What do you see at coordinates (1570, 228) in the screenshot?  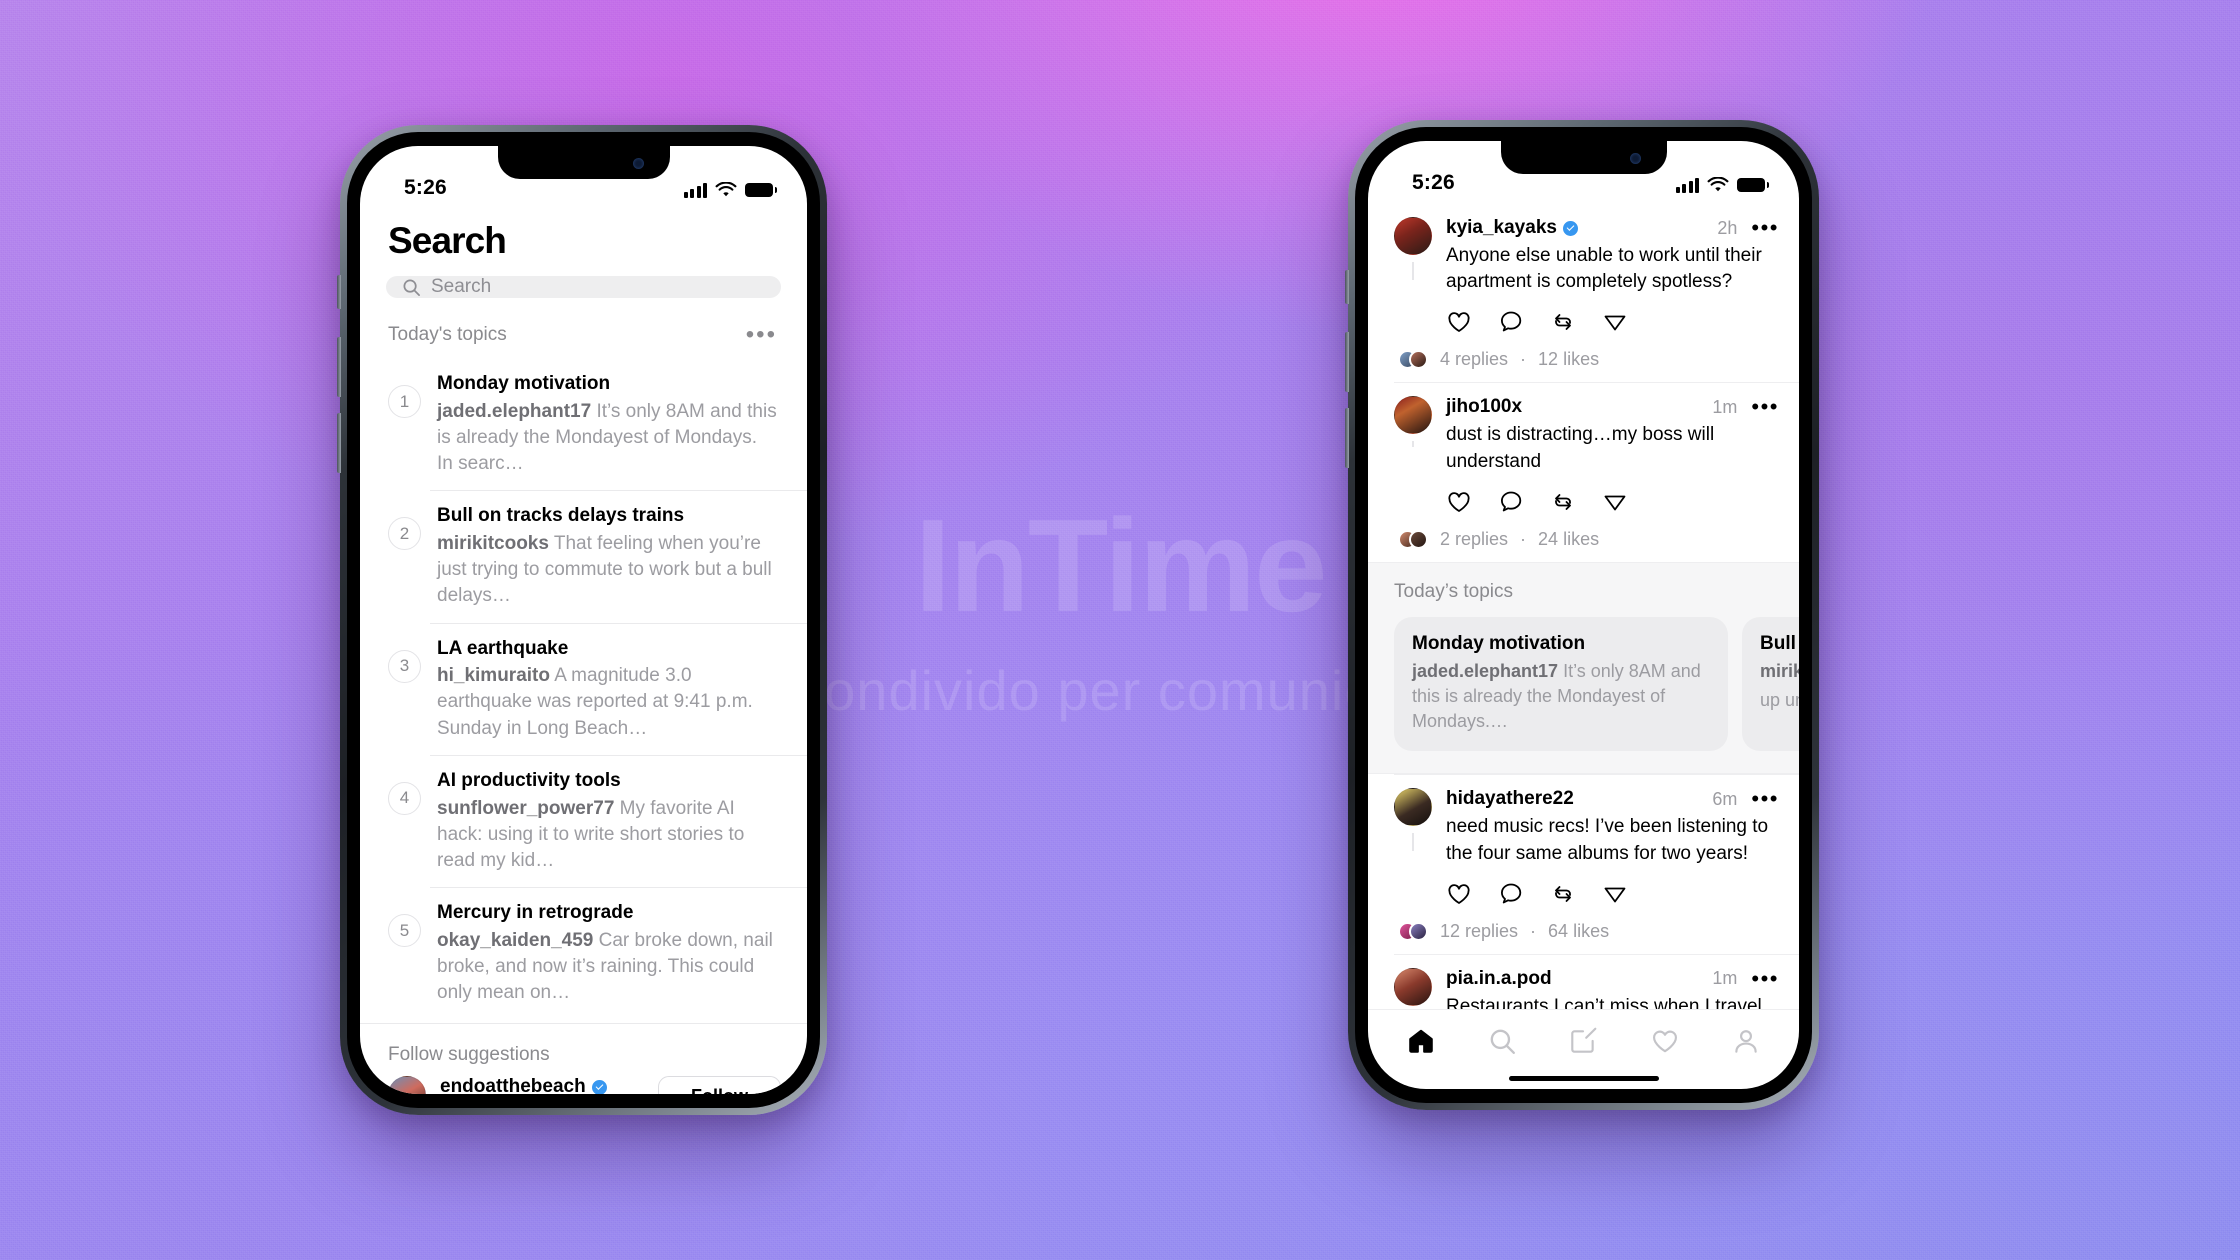 I see `verified-badge-icon` at bounding box center [1570, 228].